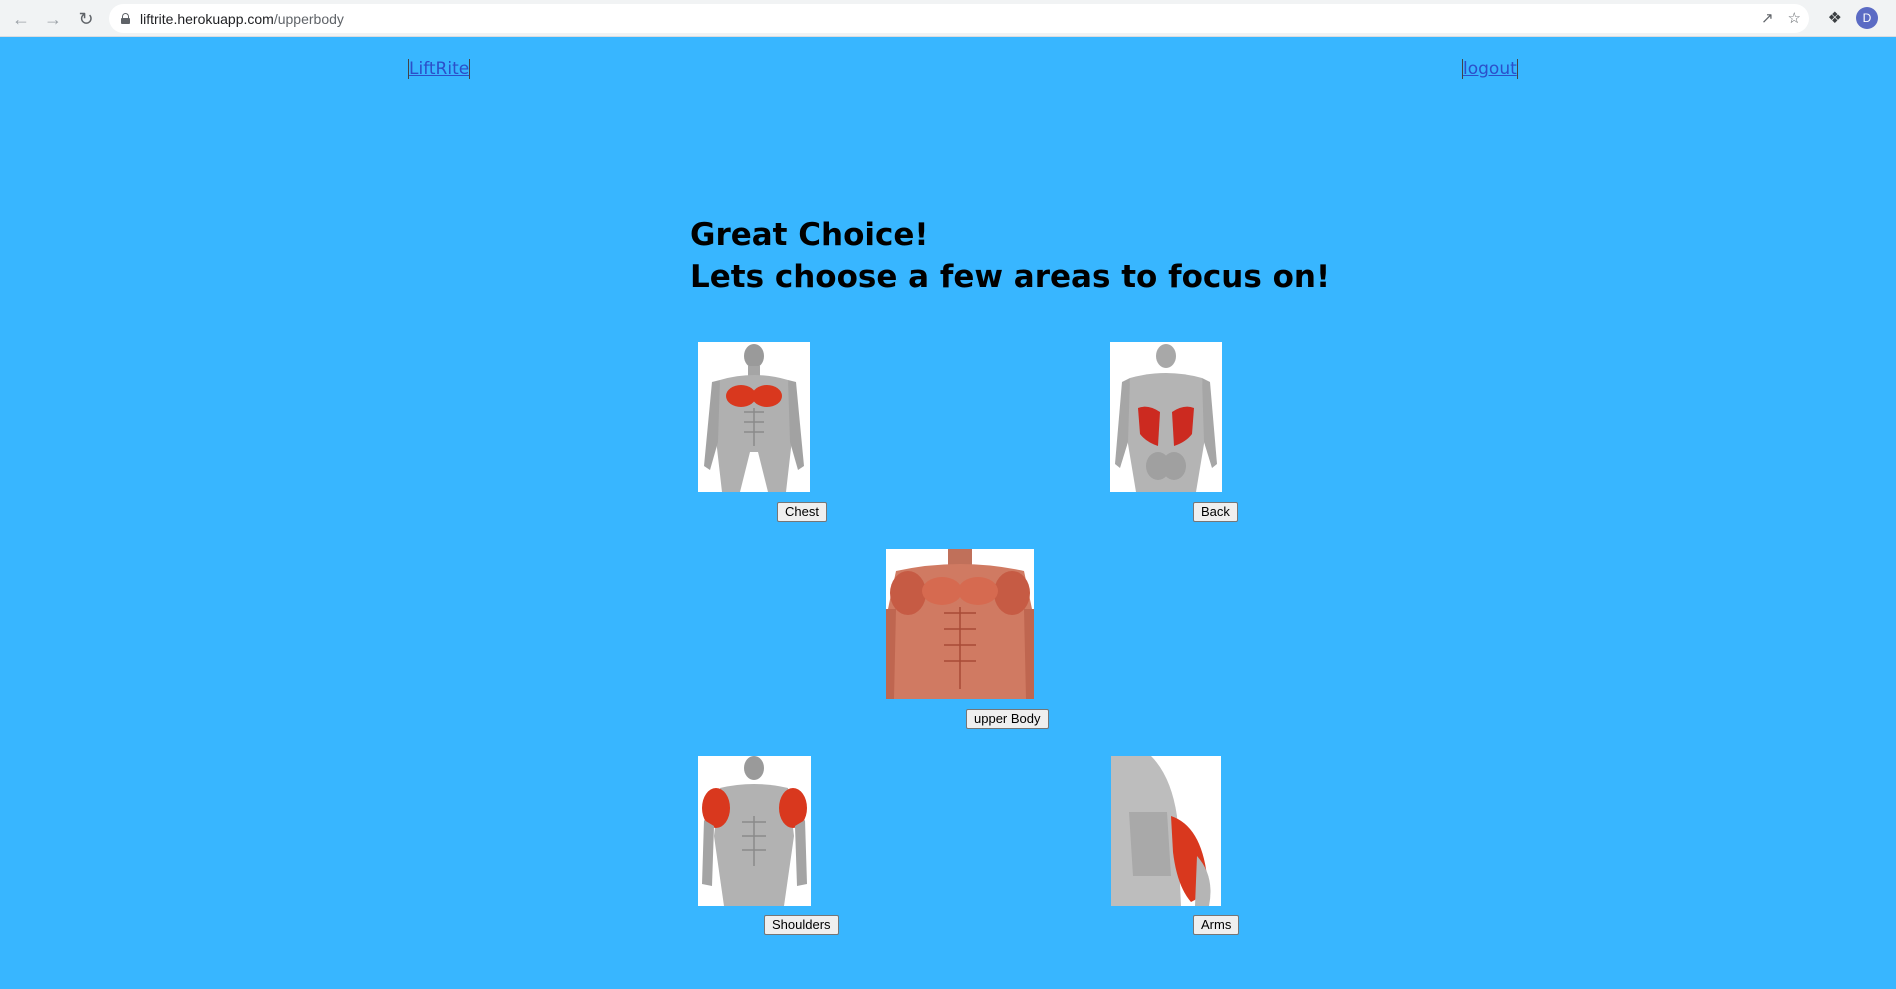 The image size is (1896, 989). I want to click on arms-button: Arms, so click(1216, 925).